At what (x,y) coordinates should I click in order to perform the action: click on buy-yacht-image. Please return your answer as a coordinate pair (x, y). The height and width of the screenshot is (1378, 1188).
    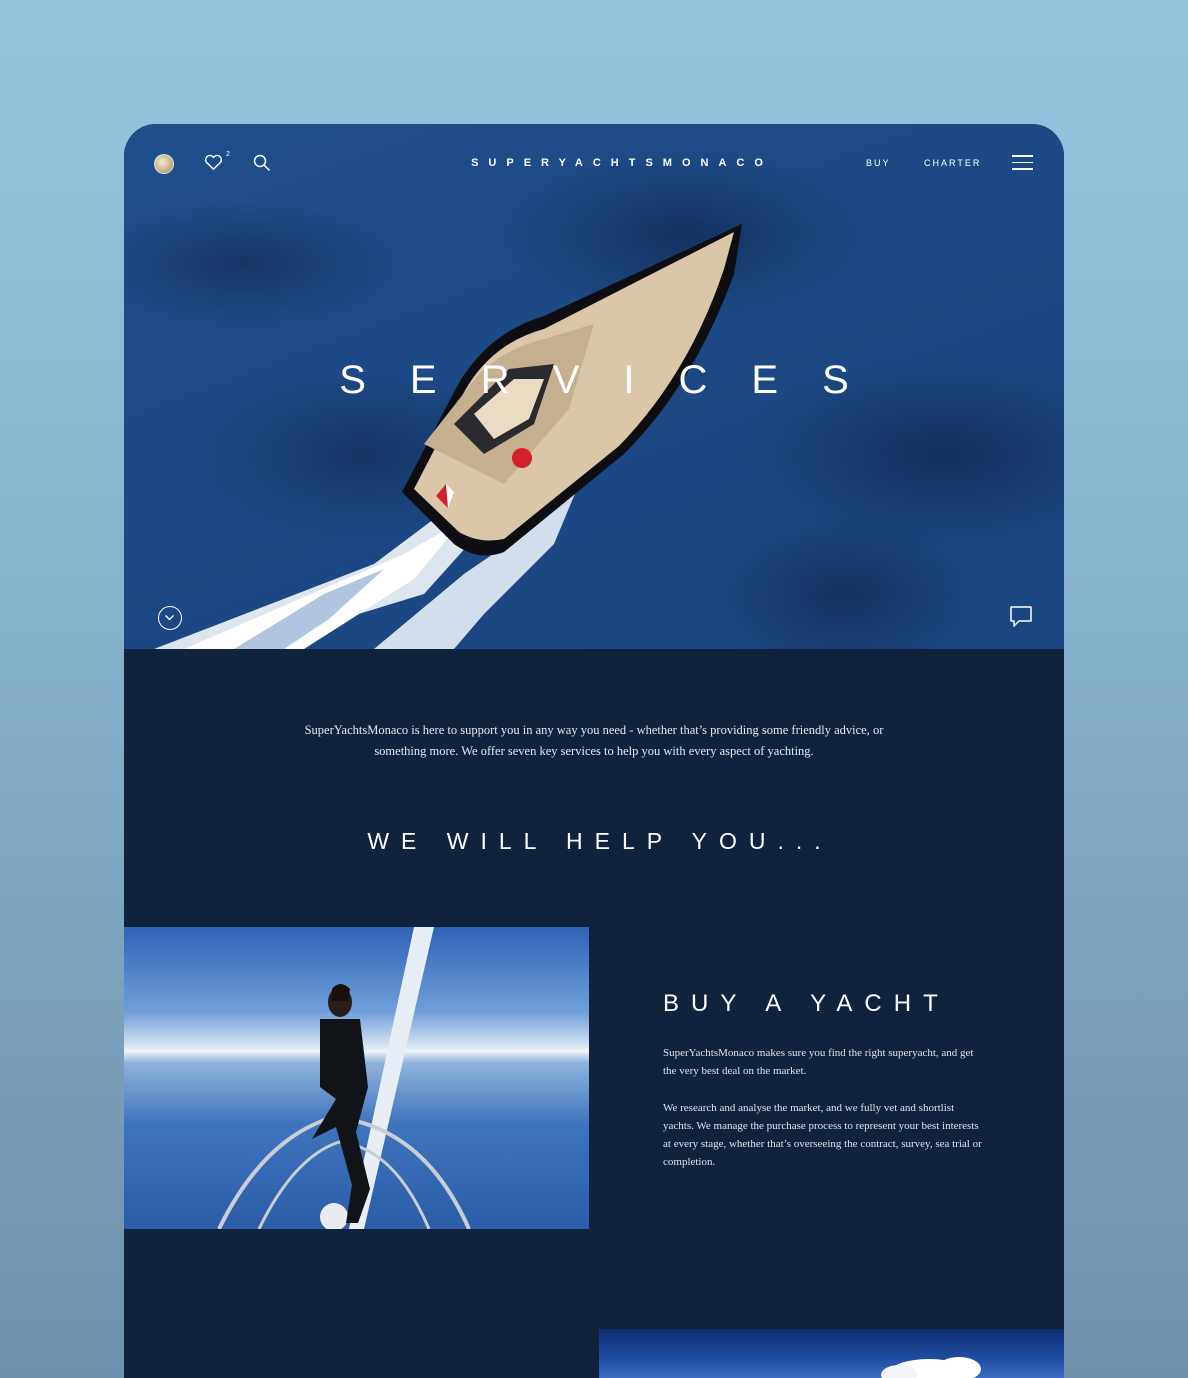
    Looking at the image, I should click on (356, 1078).